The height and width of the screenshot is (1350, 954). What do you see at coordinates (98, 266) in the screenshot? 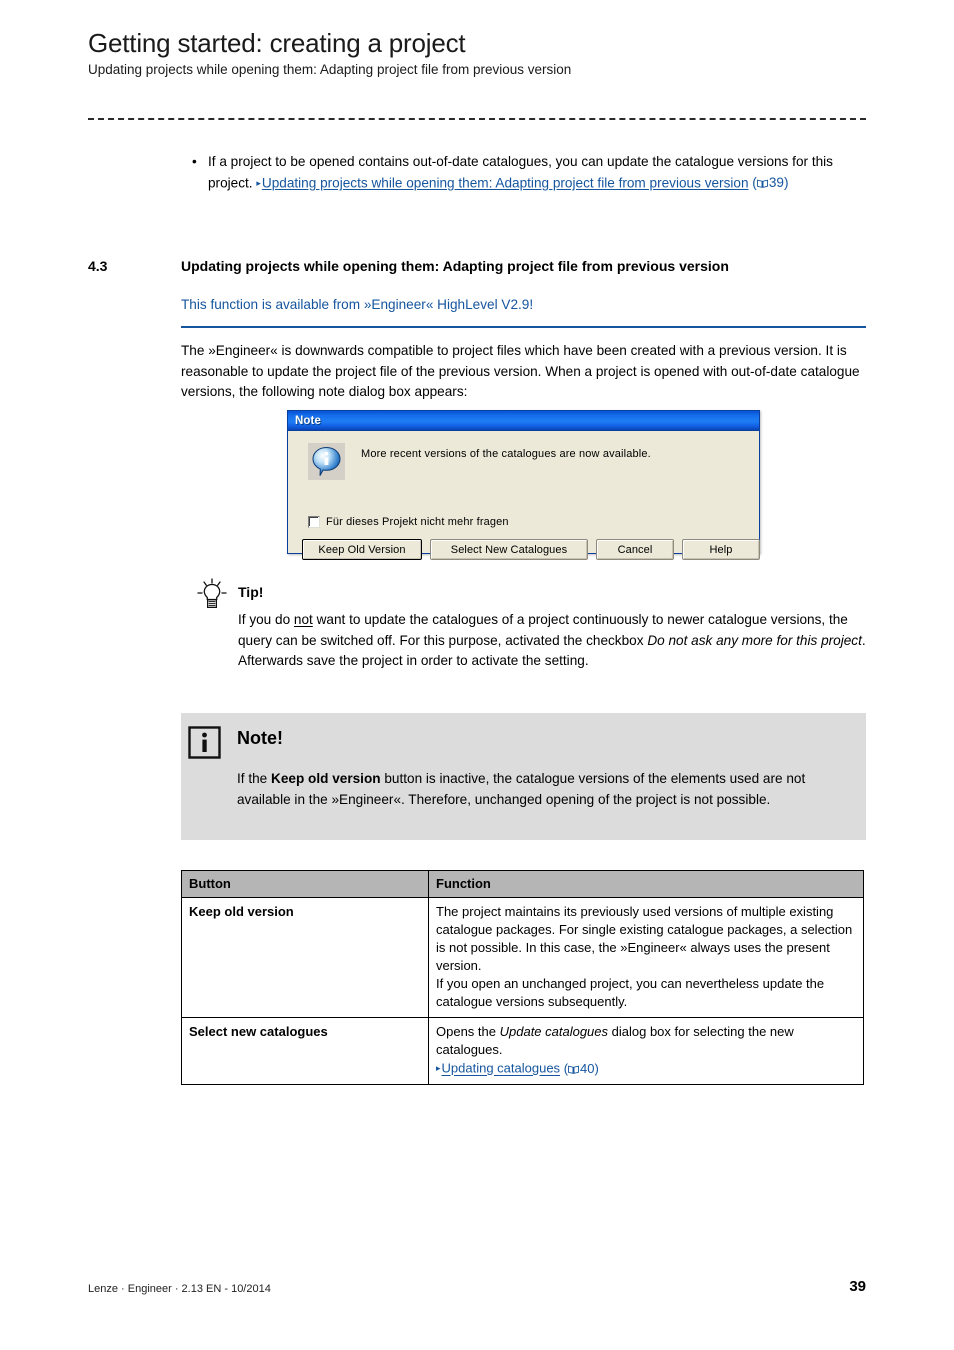
I see `section-number: 4.3` at bounding box center [98, 266].